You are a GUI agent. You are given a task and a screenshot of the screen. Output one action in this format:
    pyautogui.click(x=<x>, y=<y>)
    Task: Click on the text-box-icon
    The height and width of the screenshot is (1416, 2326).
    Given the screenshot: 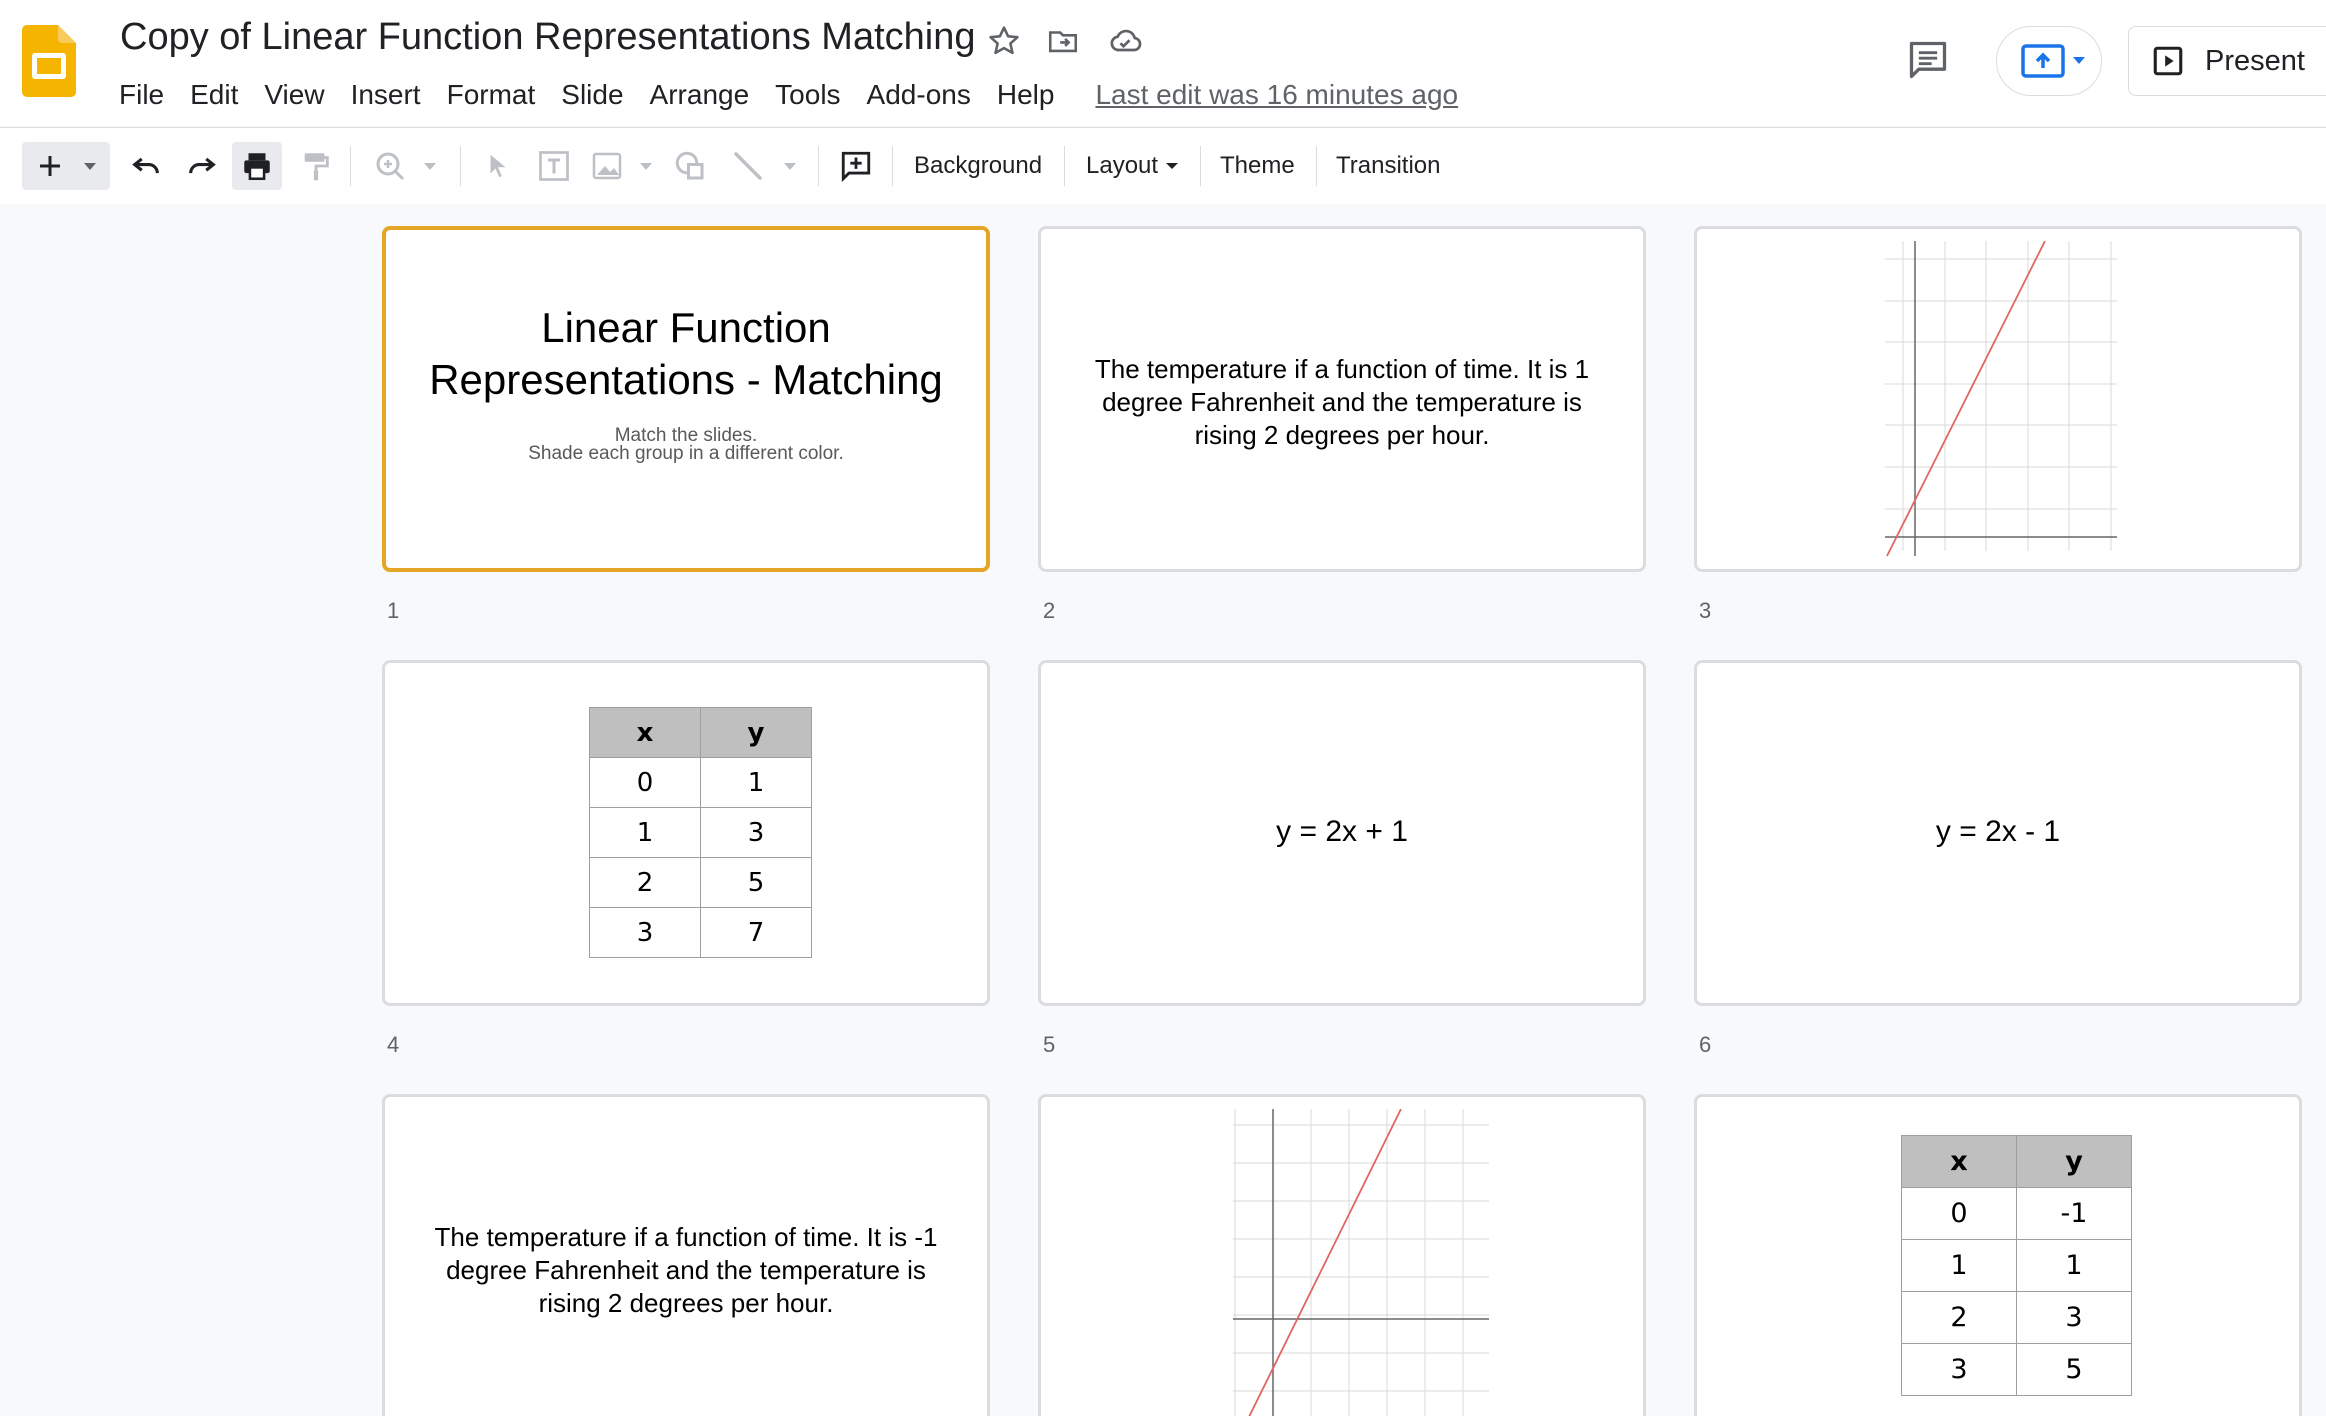 What is the action you would take?
    pyautogui.click(x=554, y=166)
    